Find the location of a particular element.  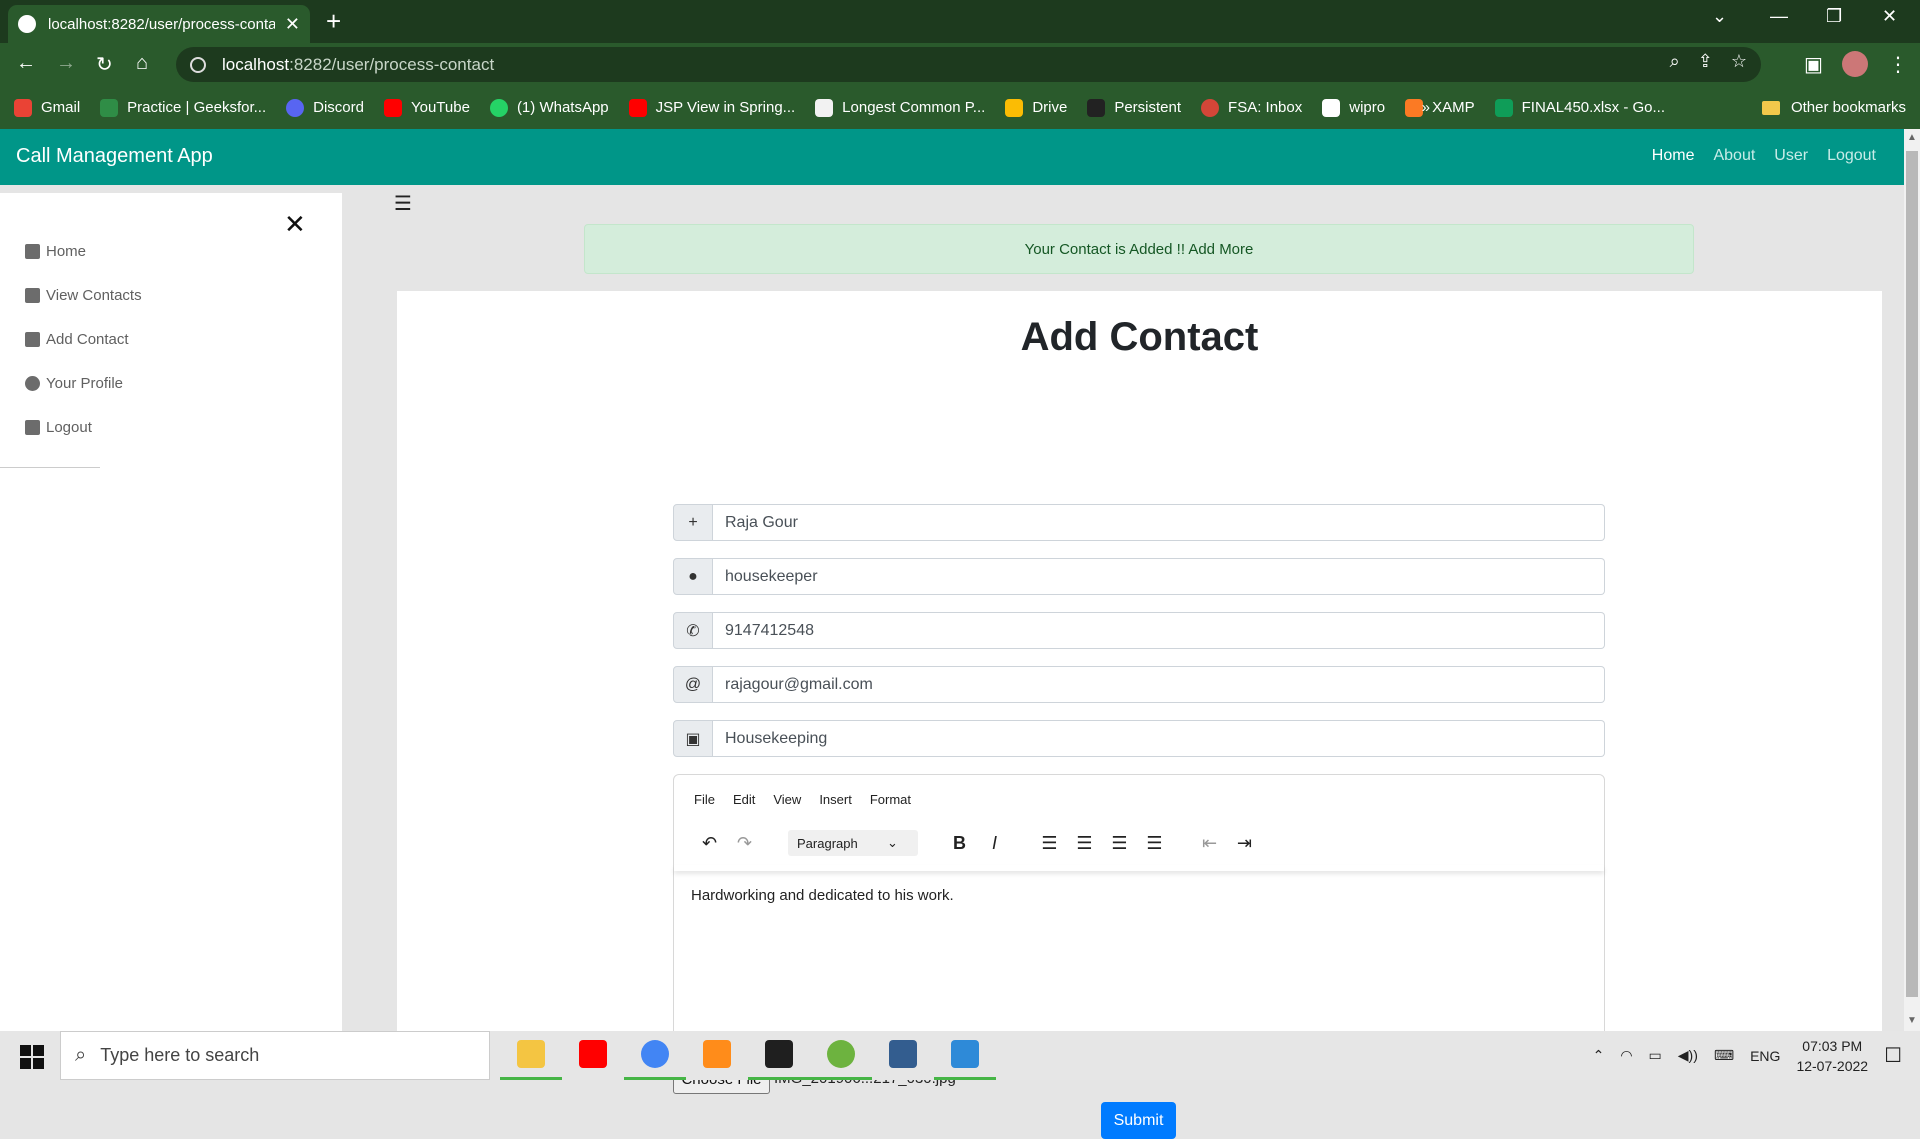

close-sidebar-icon: ✕ is located at coordinates (295, 224).